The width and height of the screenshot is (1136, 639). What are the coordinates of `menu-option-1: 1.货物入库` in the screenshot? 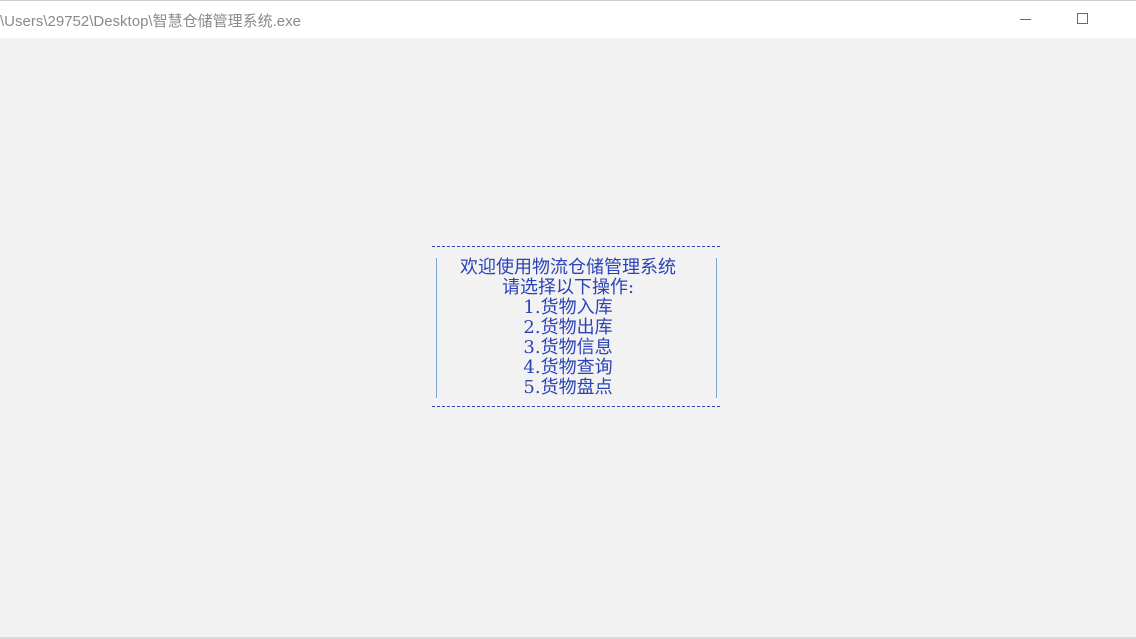 It's located at (568, 307).